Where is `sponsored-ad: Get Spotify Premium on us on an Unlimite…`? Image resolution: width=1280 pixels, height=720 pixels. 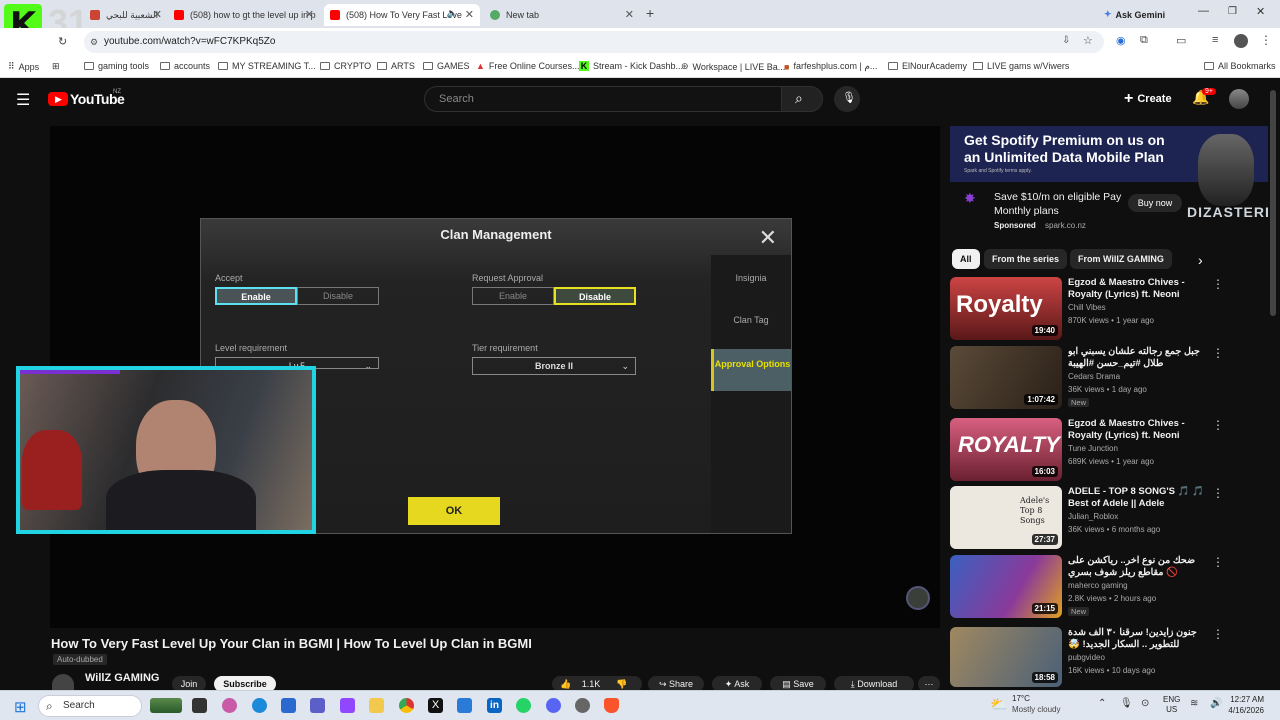
sponsored-ad: Get Spotify Premium on us on an Unlimite… is located at coordinates (1109, 183).